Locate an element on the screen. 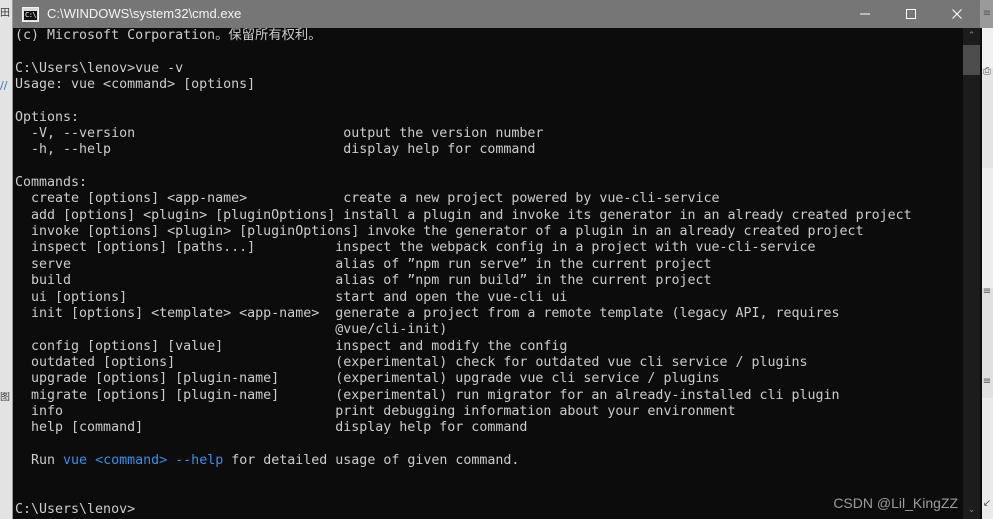  console-token: for detailed usage of given command. is located at coordinates (371, 460).